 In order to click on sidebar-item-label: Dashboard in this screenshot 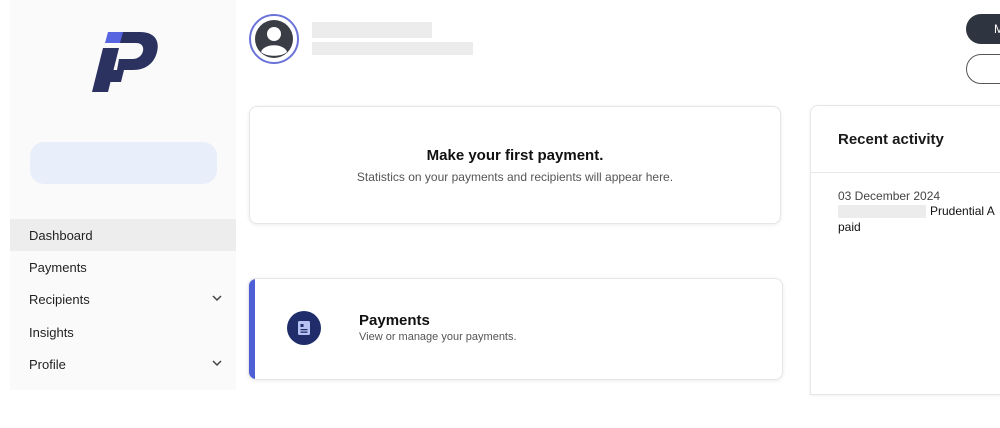, I will do `click(61, 235)`.